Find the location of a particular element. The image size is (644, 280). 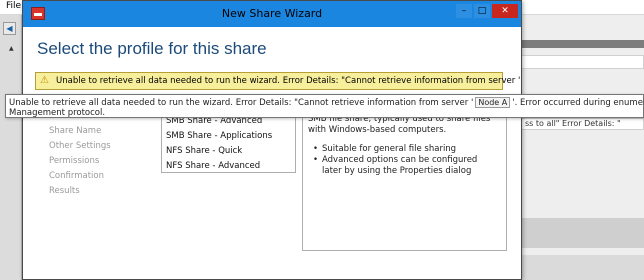

menu-file: File is located at coordinates (13, 6).